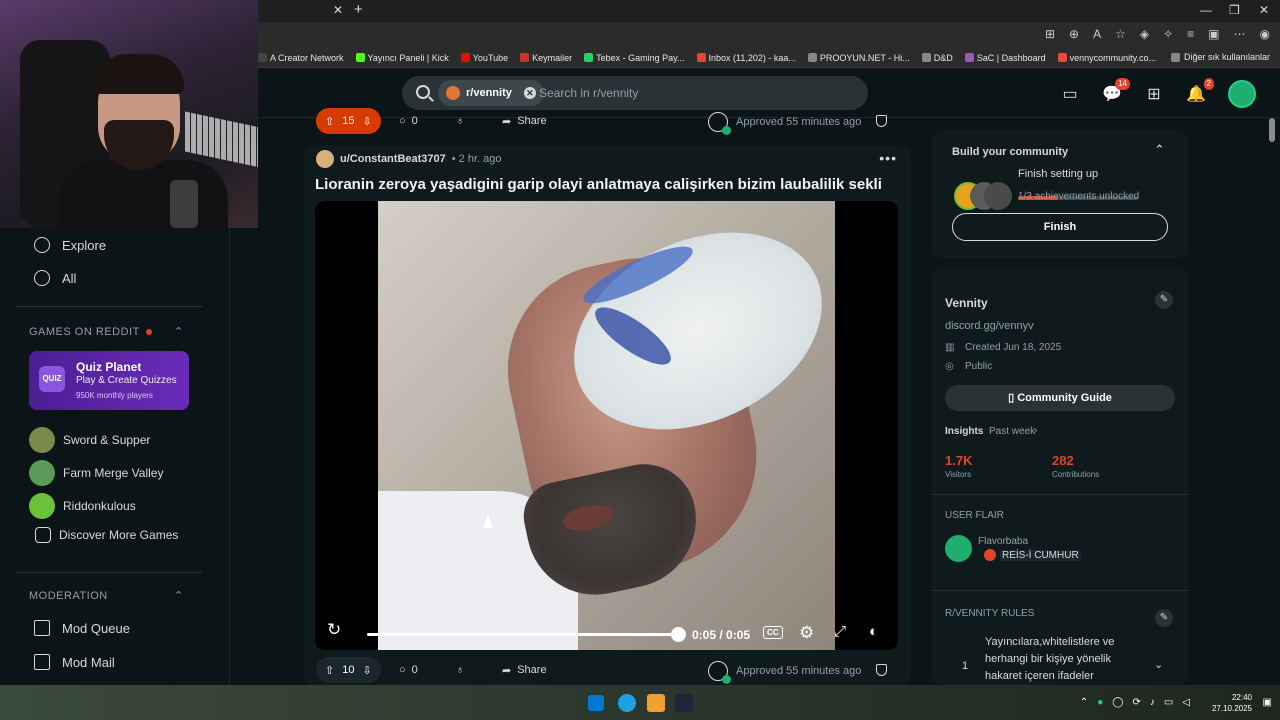 Image resolution: width=1280 pixels, height=720 pixels. Describe the element at coordinates (178, 331) in the screenshot. I see `collapse-games-icon: ⌃` at that location.